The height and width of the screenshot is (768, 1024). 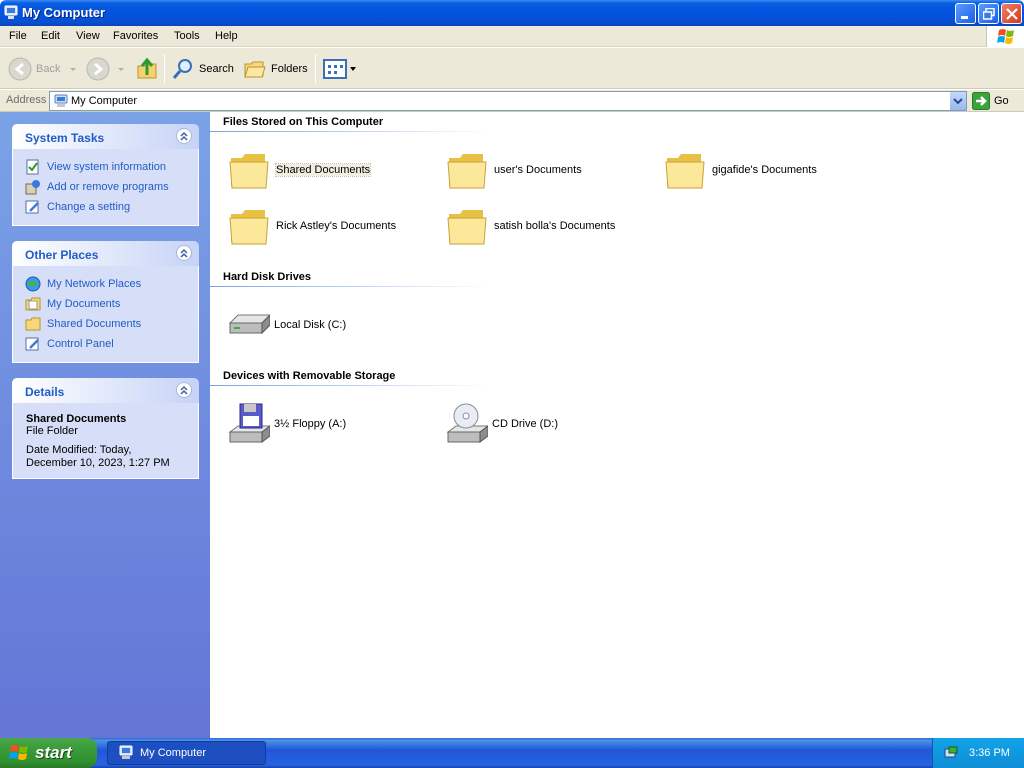 What do you see at coordinates (255, 69) in the screenshot?
I see `folders-icon` at bounding box center [255, 69].